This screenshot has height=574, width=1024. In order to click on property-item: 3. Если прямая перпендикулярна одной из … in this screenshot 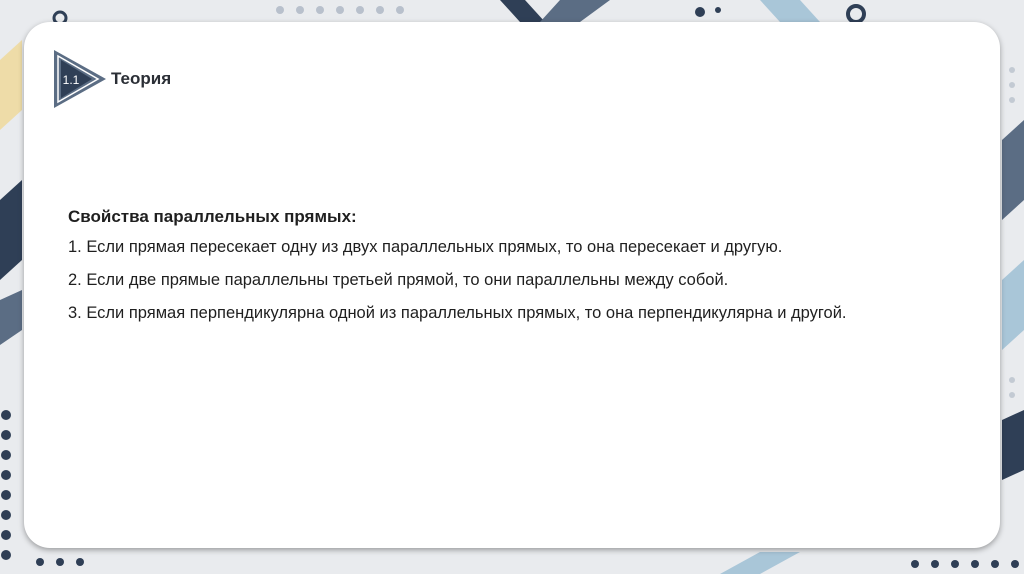, I will do `click(457, 313)`.